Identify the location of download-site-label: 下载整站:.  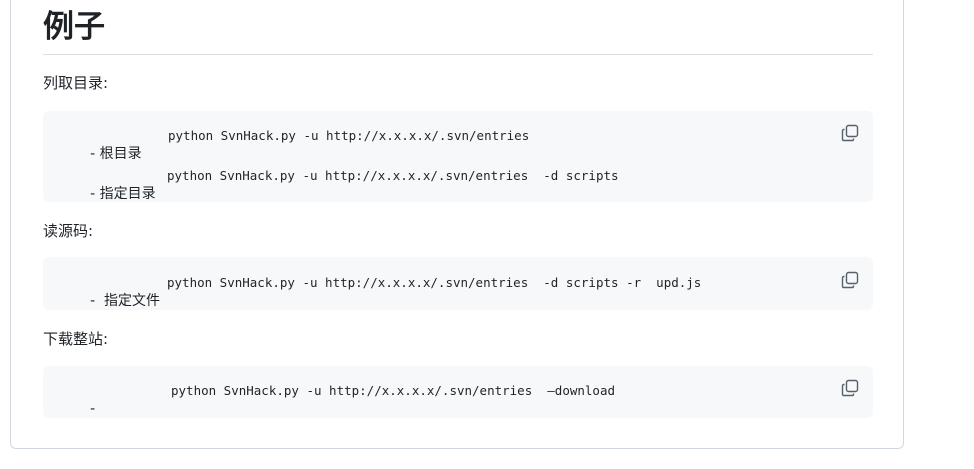
(76, 339).